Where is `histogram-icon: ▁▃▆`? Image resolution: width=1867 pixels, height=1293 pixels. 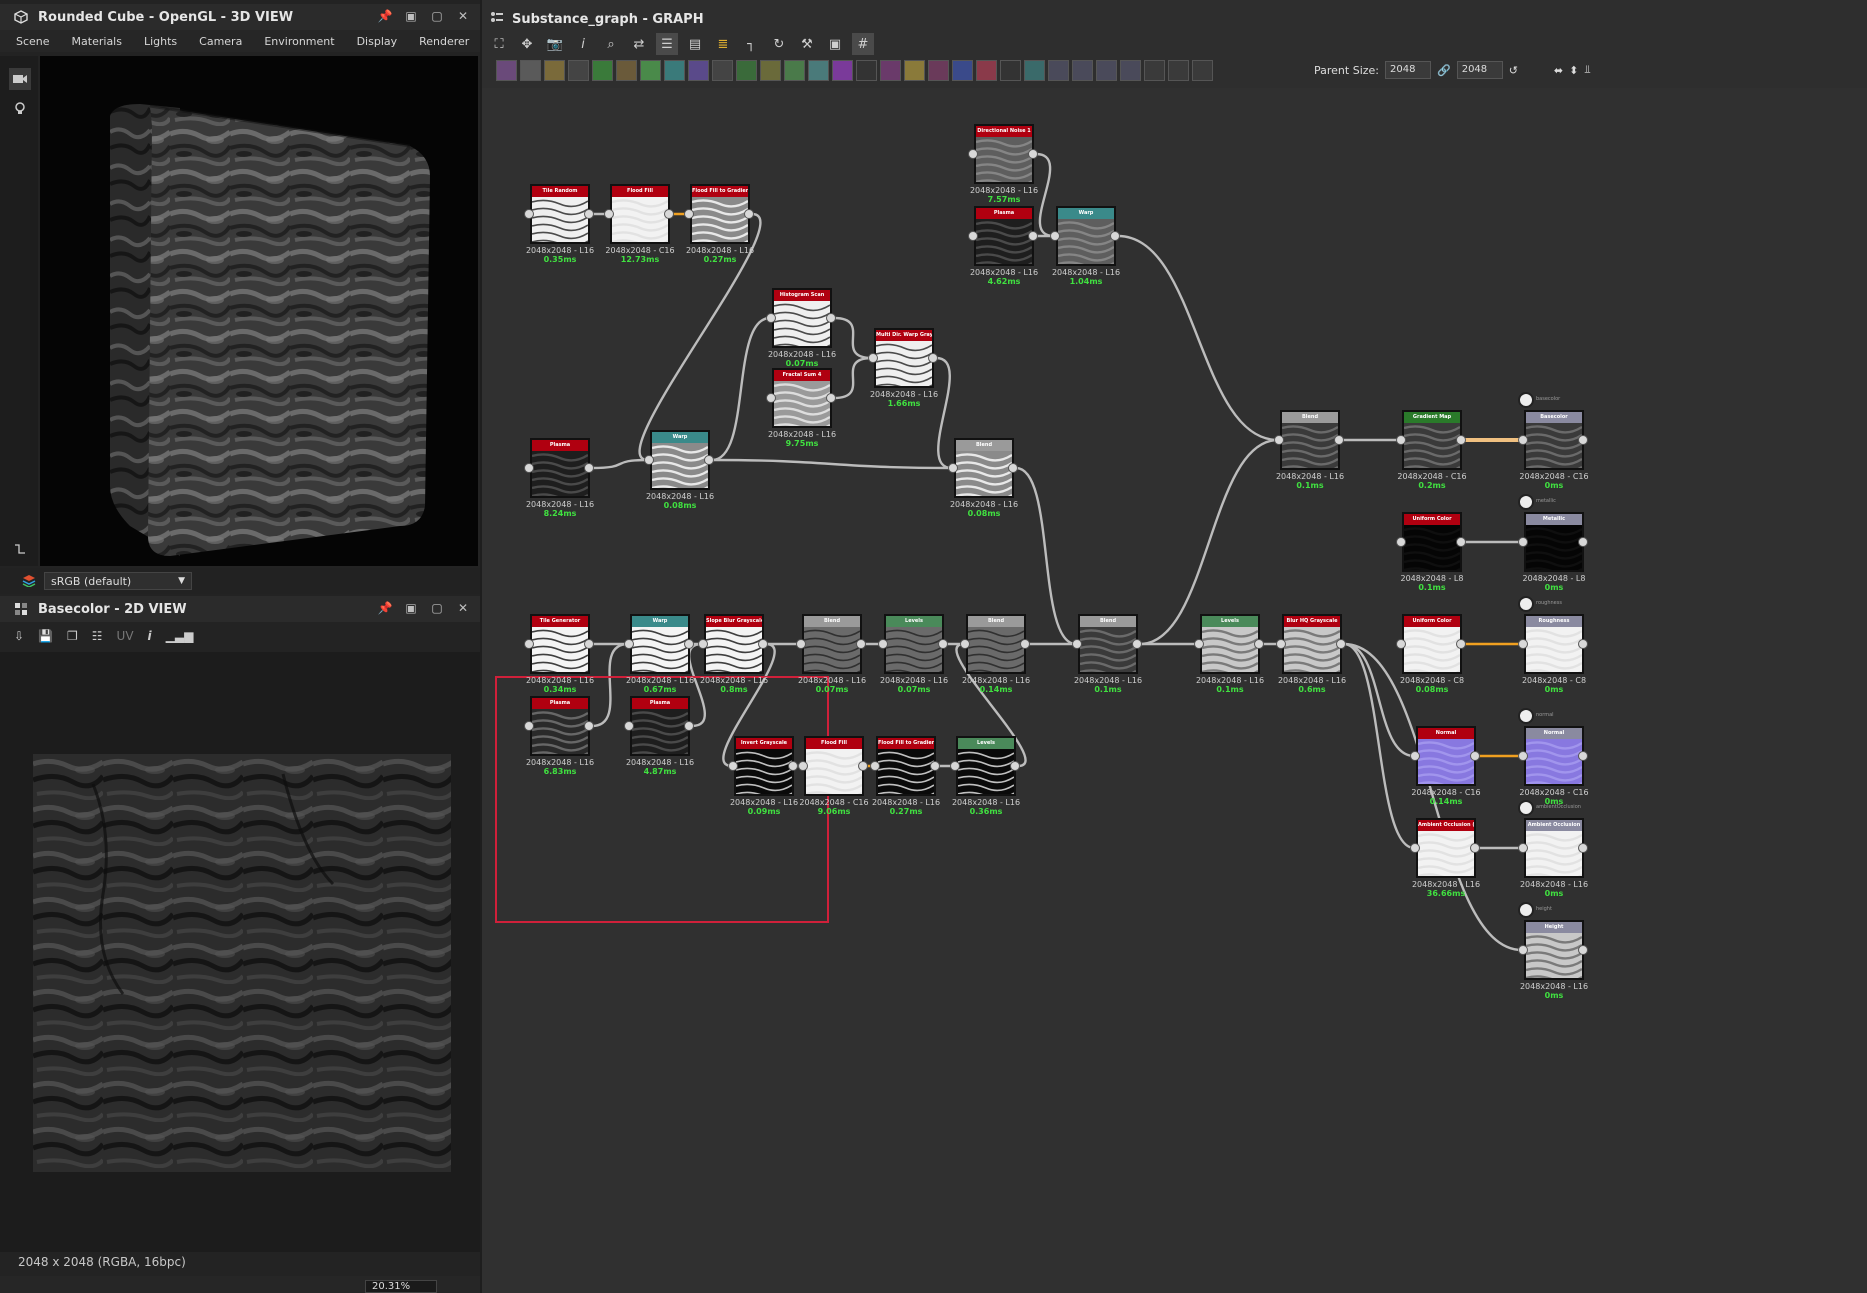
histogram-icon: ▁▃▆ is located at coordinates (180, 636).